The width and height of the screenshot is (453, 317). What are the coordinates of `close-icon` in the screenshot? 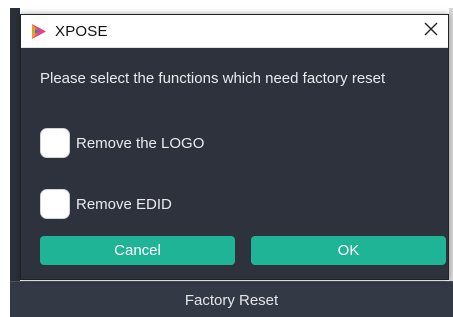 It's located at (431, 31).